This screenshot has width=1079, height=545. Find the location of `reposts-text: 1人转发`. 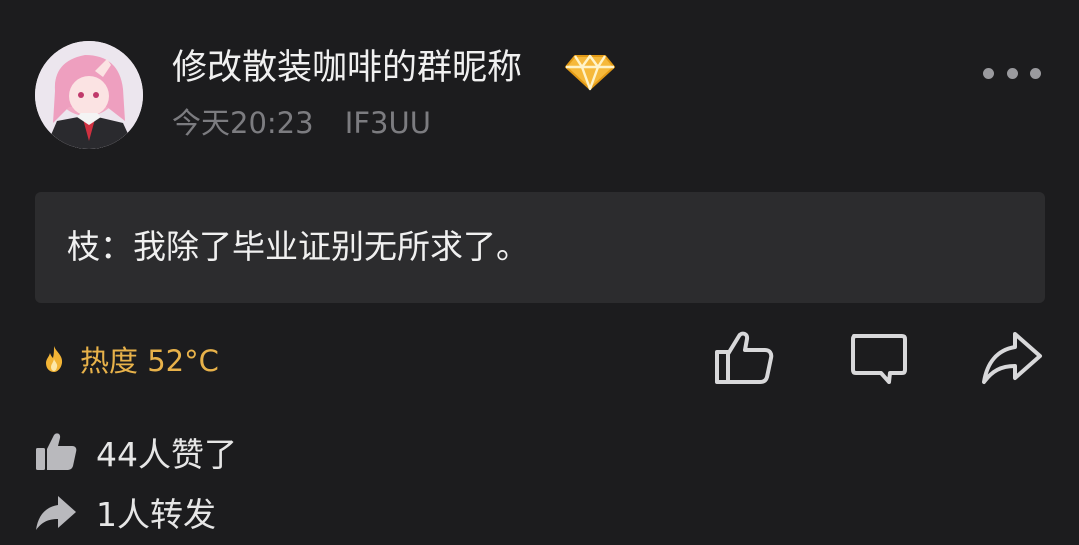

reposts-text: 1人转发 is located at coordinates (156, 514).